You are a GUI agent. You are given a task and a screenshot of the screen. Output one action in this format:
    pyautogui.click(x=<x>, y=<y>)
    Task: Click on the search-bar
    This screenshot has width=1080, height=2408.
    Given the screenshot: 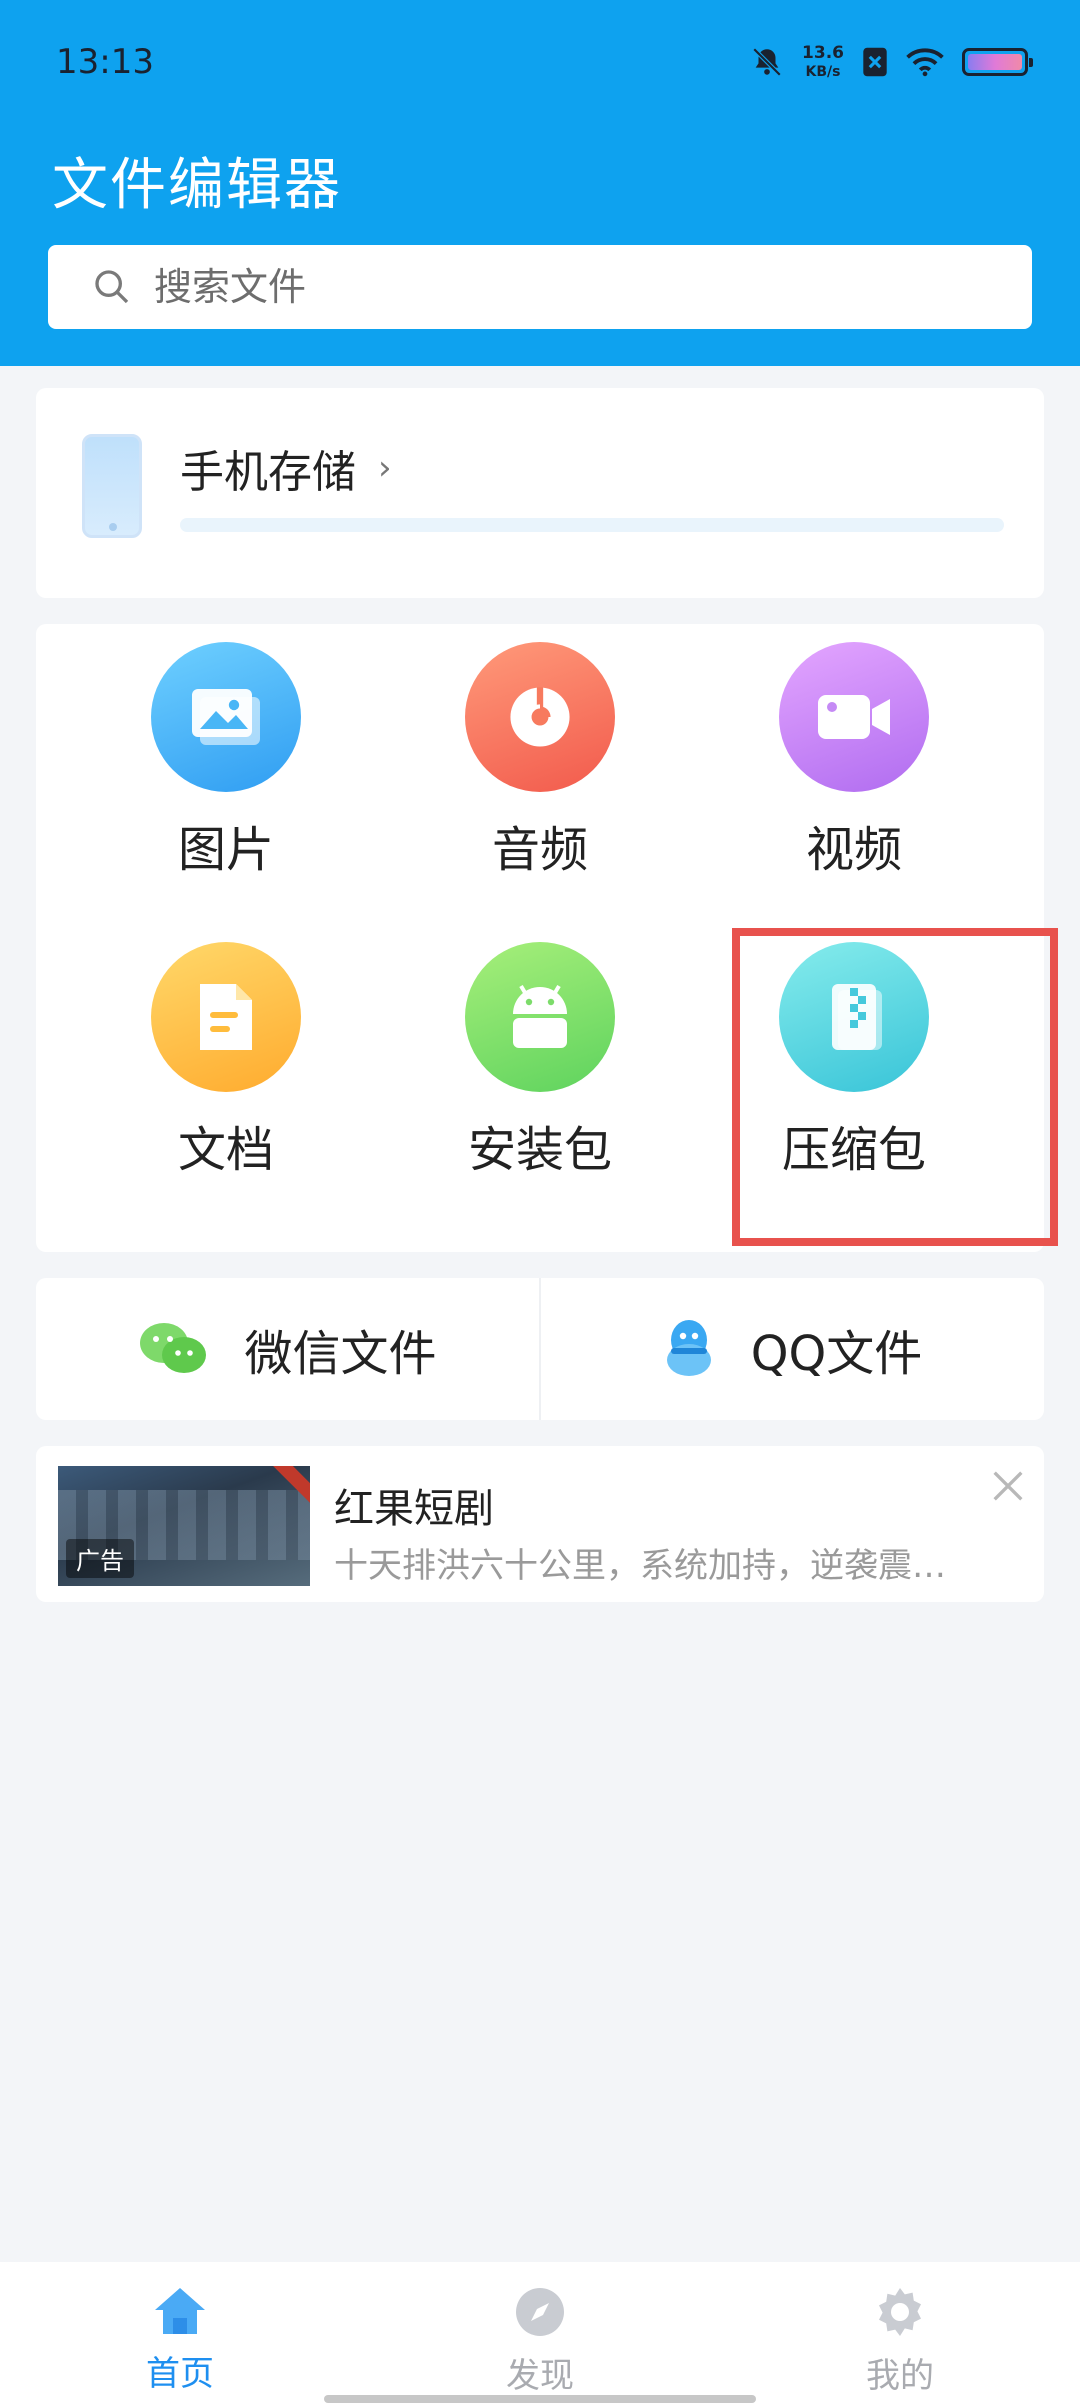 What is the action you would take?
    pyautogui.click(x=540, y=287)
    